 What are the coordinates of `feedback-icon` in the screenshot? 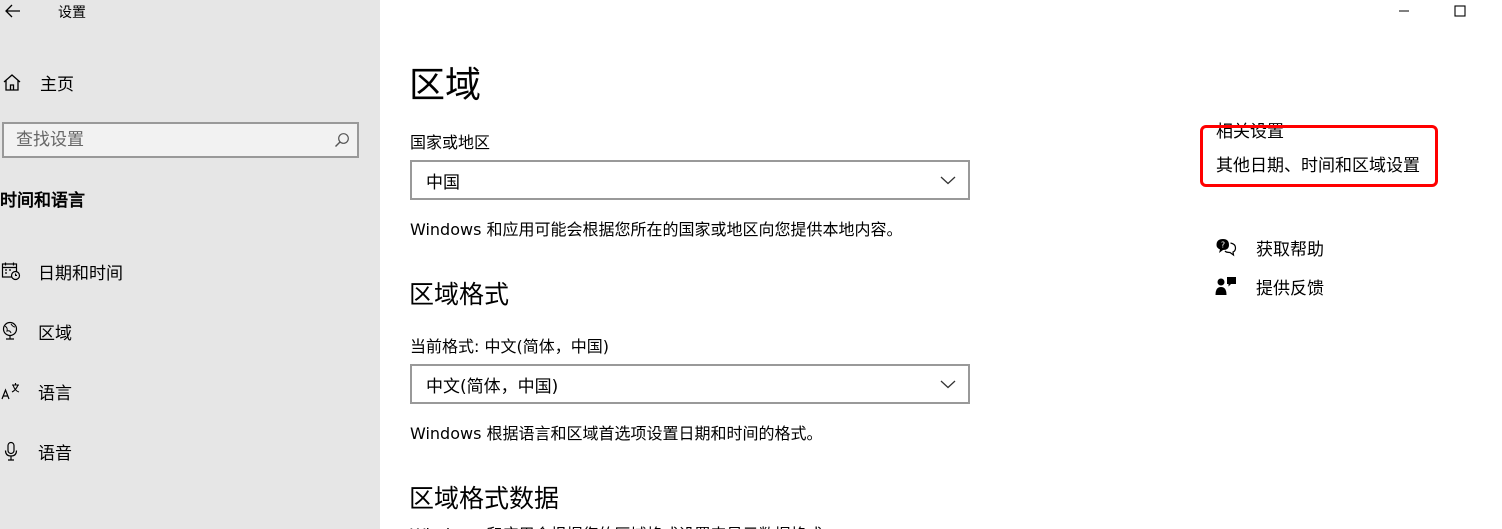 It's located at (1226, 286).